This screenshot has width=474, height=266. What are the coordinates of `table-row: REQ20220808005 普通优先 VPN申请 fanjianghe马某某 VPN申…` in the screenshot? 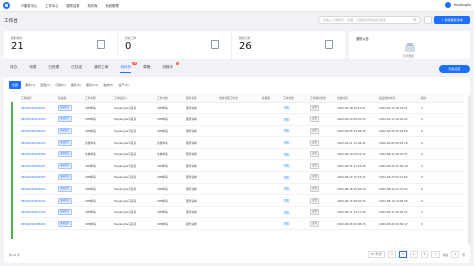 It's located at (242, 224).